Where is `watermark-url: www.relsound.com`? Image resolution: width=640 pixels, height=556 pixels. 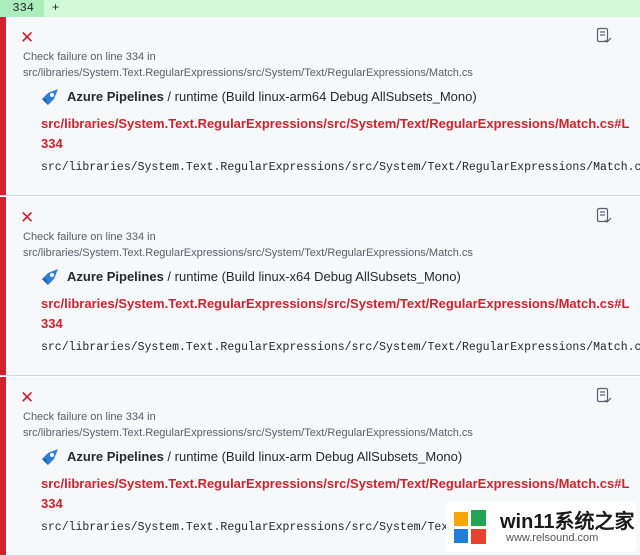
watermark-url: www.relsound.com is located at coordinates (552, 538).